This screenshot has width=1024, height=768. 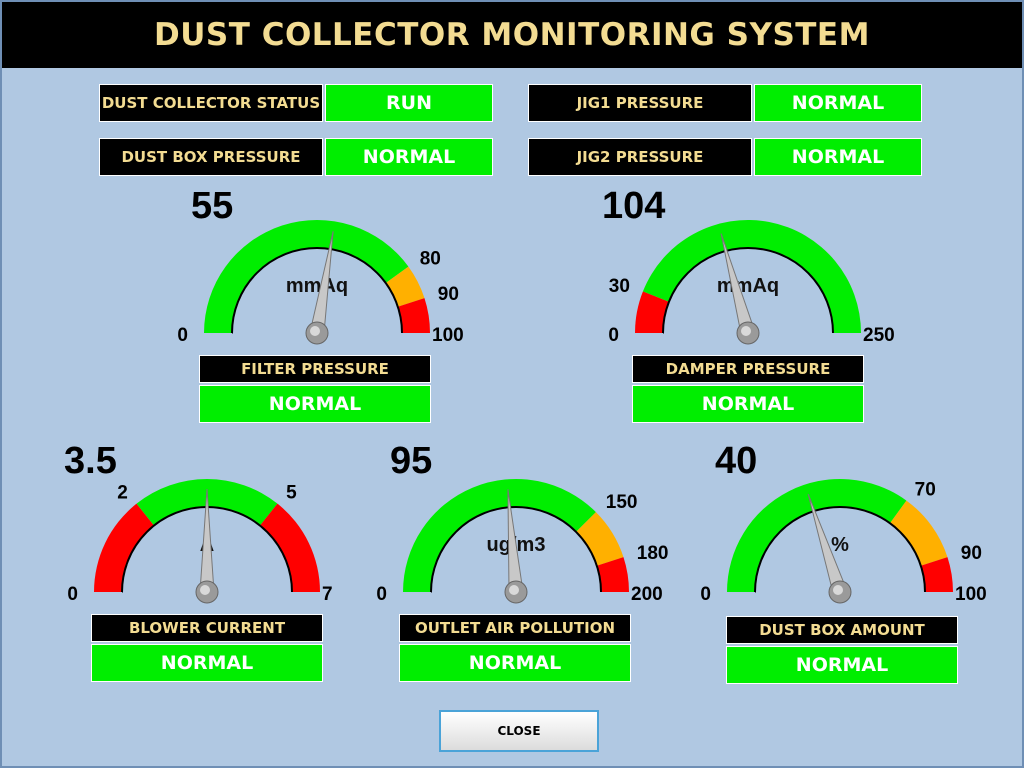 I want to click on blower_current-unit-label: A, so click(x=207, y=545).